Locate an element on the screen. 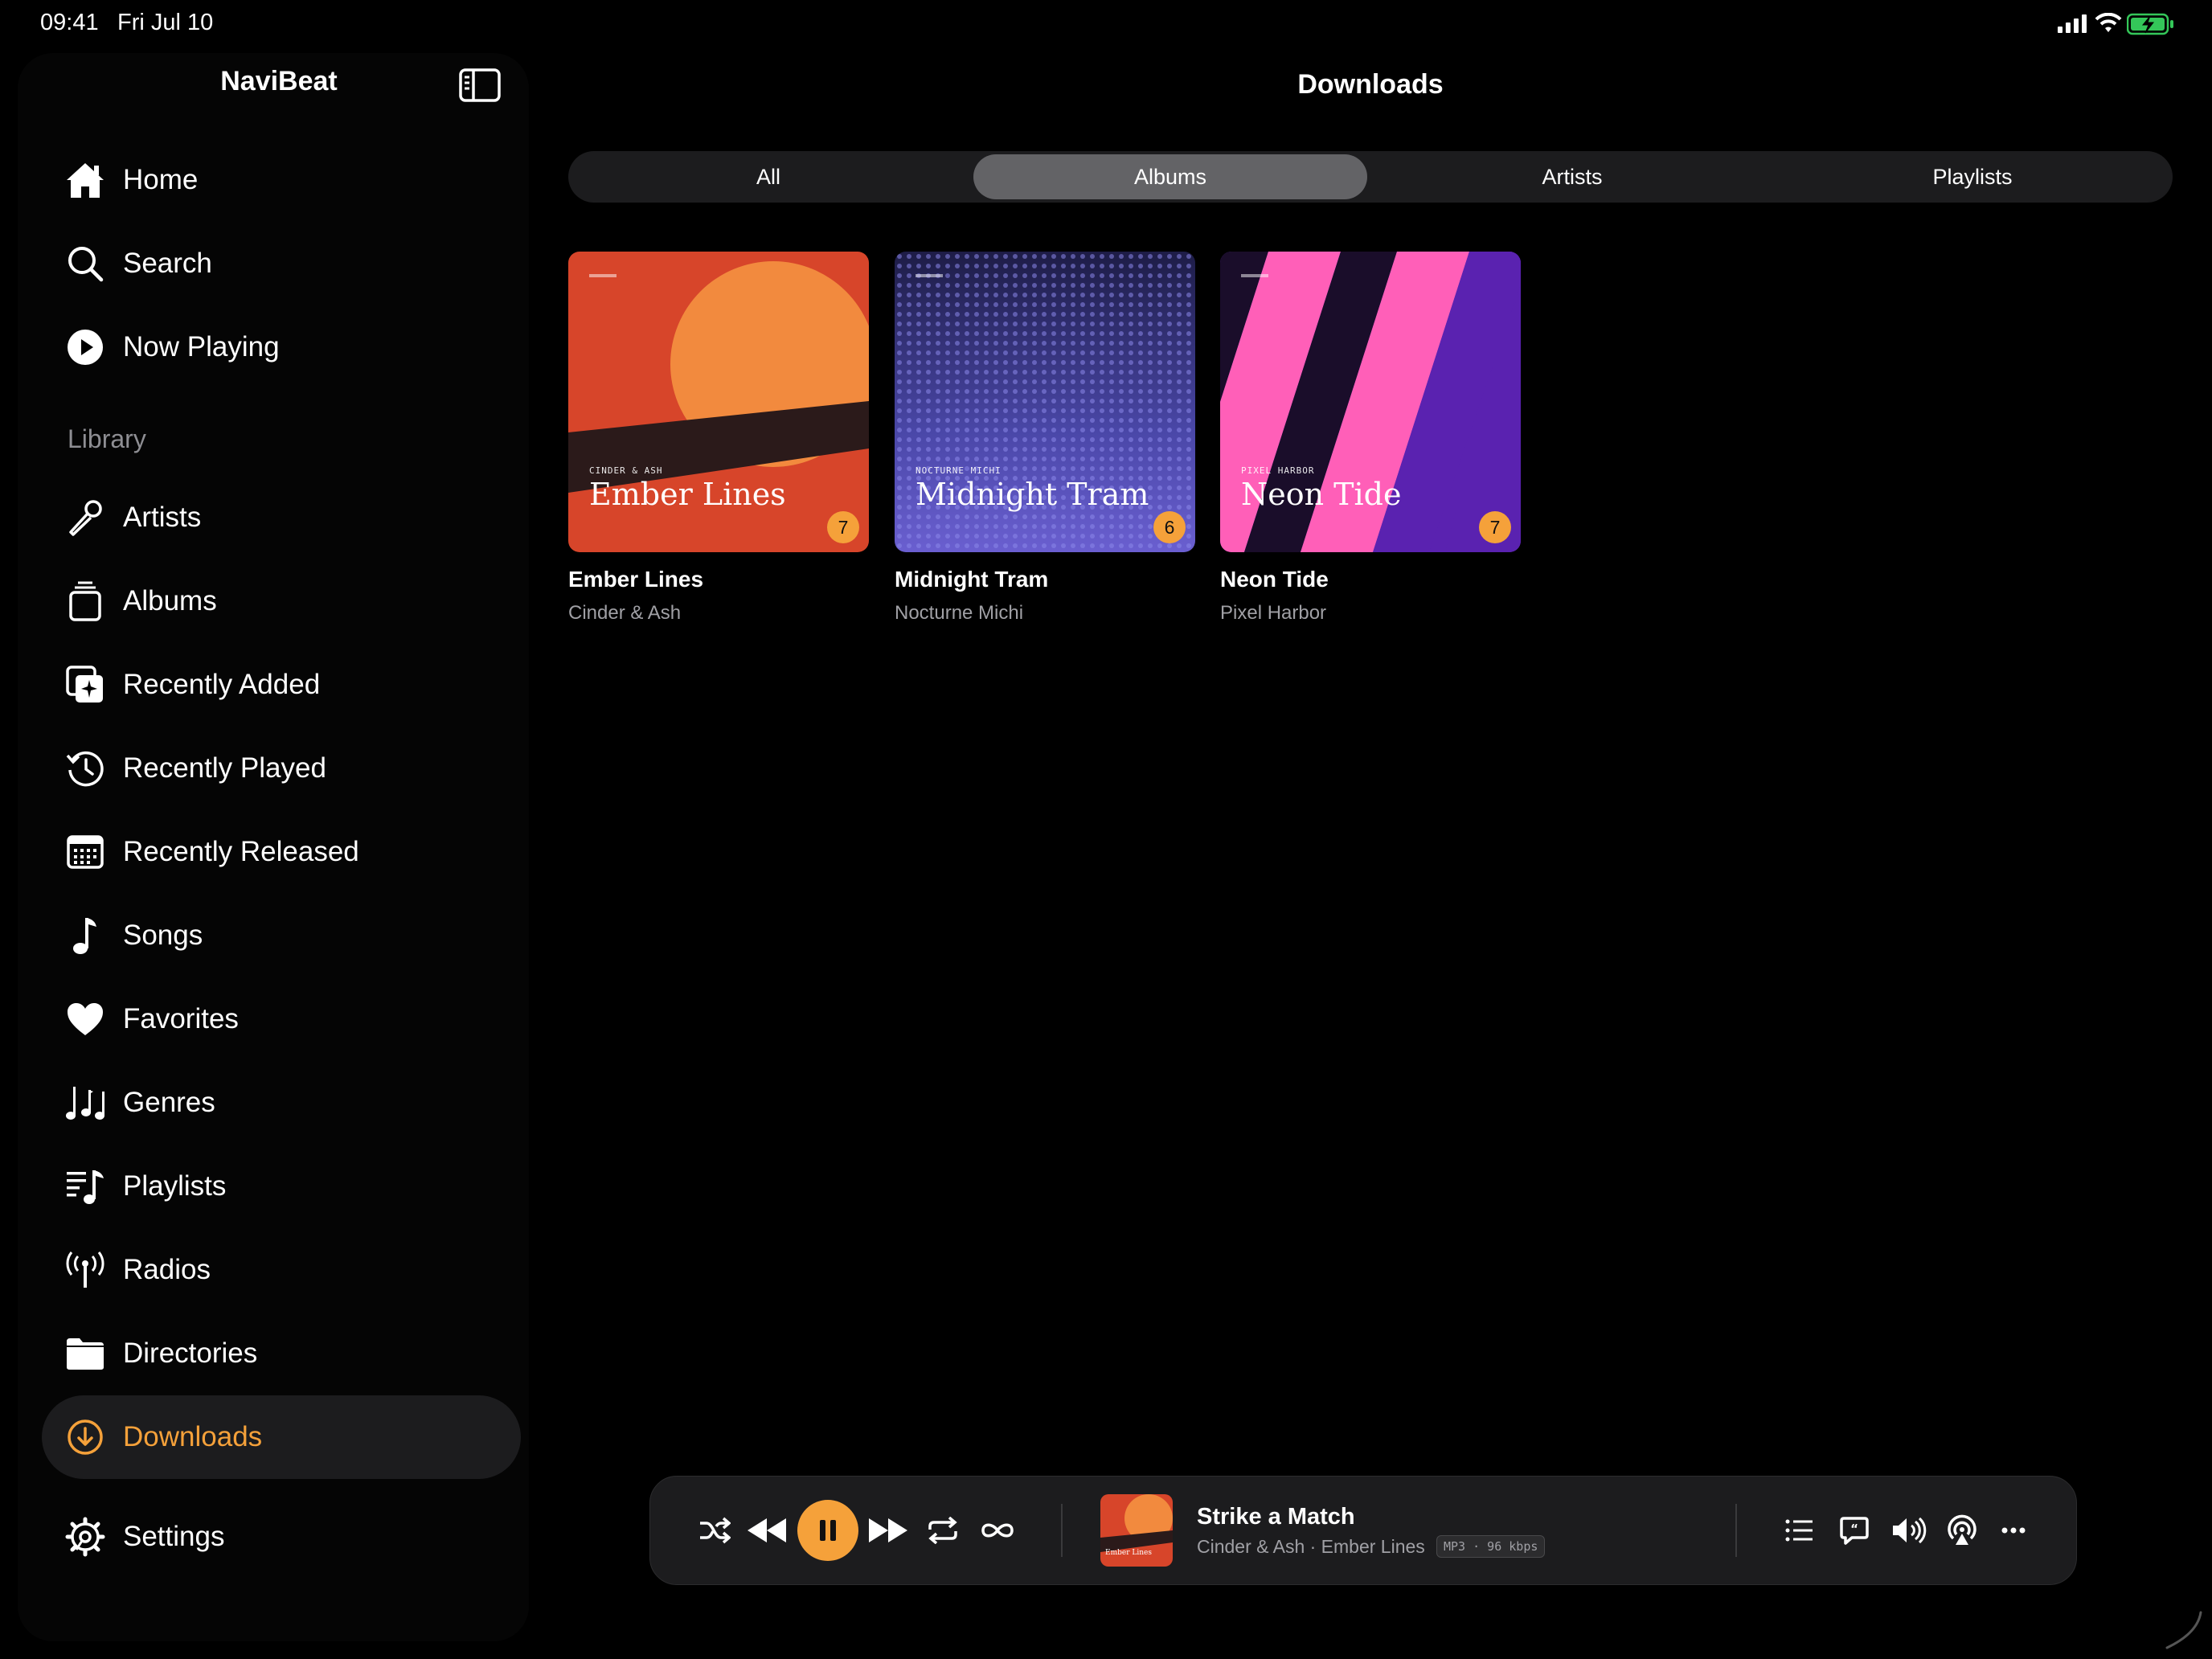 This screenshot has height=1659, width=2212. sidebar-item-radios: Radios is located at coordinates (281, 1270).